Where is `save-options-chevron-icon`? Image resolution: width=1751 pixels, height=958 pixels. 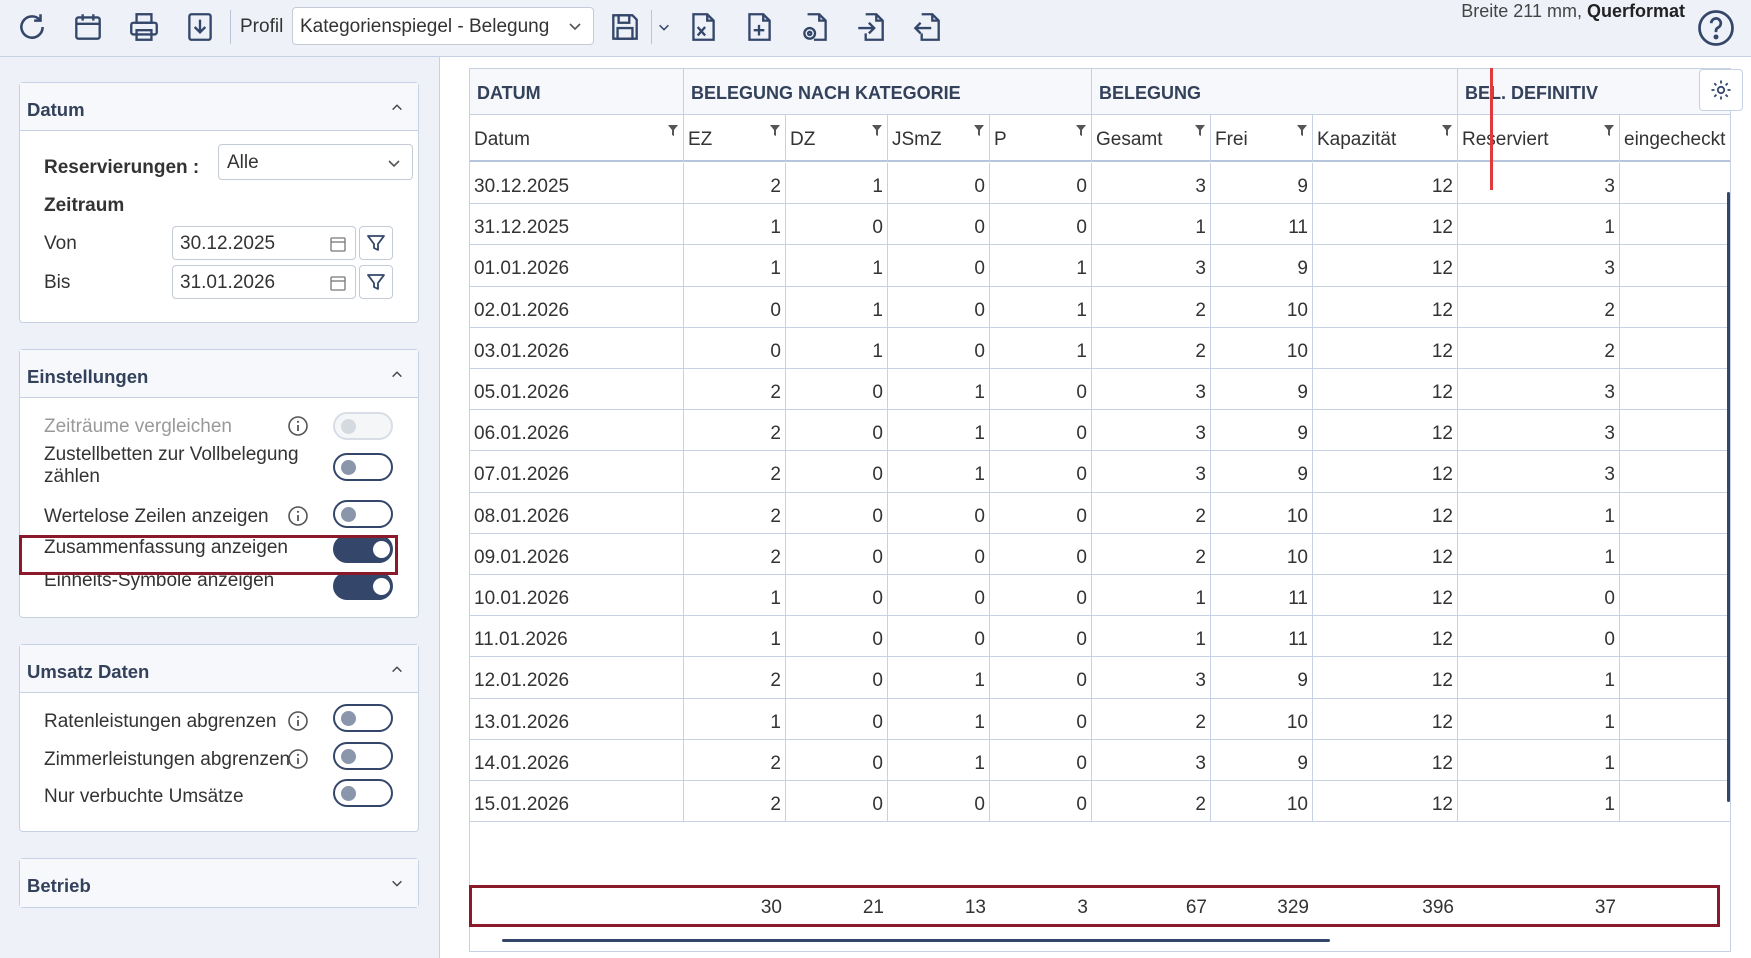 save-options-chevron-icon is located at coordinates (664, 27).